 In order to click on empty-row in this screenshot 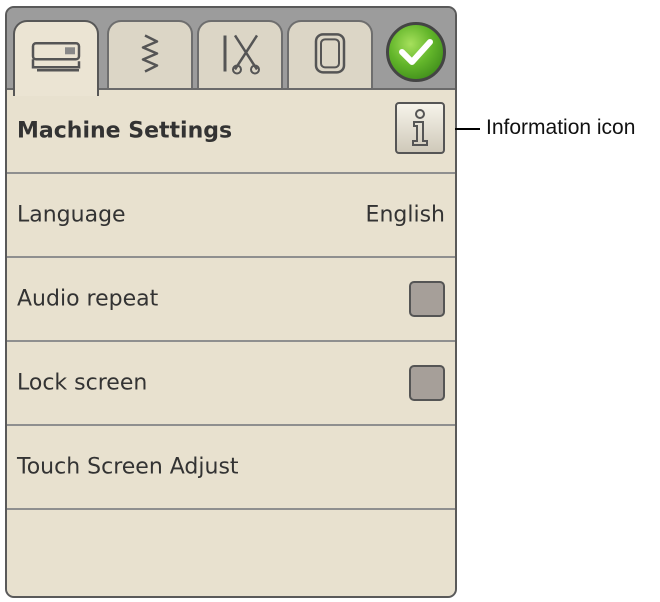, I will do `click(231, 552)`.